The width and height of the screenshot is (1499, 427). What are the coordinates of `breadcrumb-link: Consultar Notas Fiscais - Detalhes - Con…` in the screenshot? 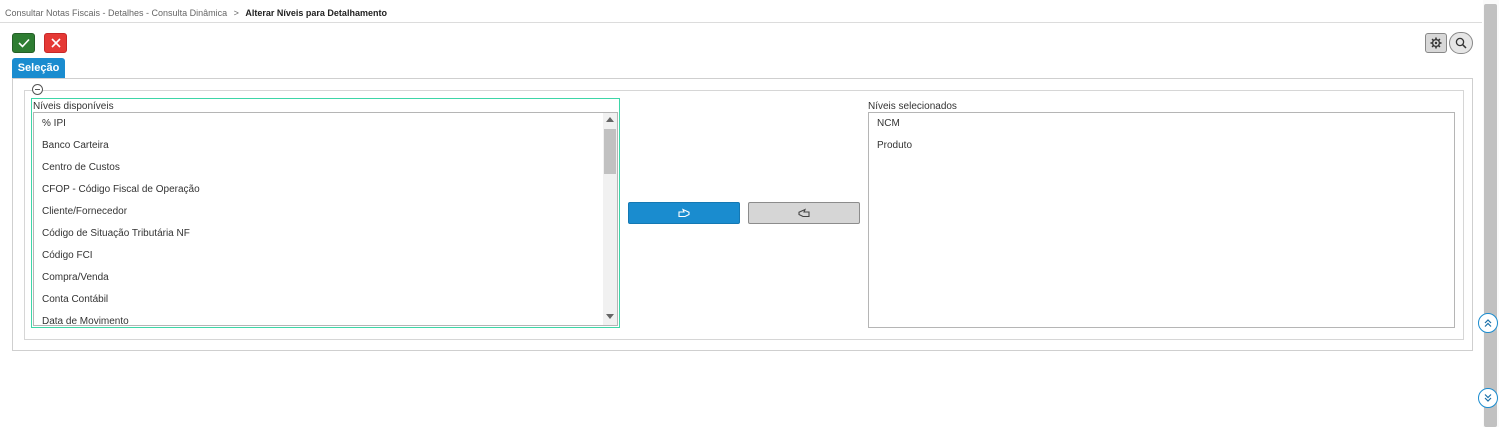 It's located at (116, 13).